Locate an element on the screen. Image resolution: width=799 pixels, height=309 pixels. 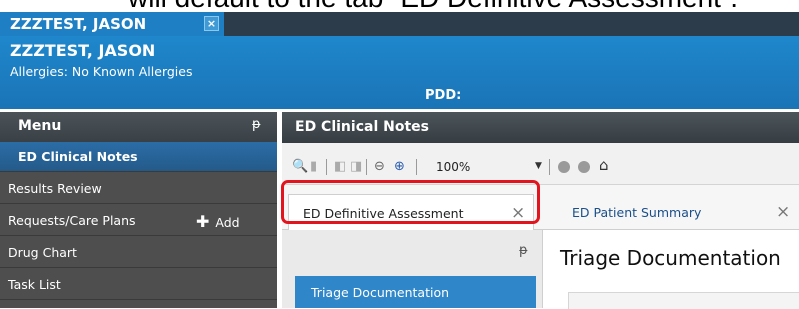
menu-item-drug-chart: Drug Chart is located at coordinates (138, 253).